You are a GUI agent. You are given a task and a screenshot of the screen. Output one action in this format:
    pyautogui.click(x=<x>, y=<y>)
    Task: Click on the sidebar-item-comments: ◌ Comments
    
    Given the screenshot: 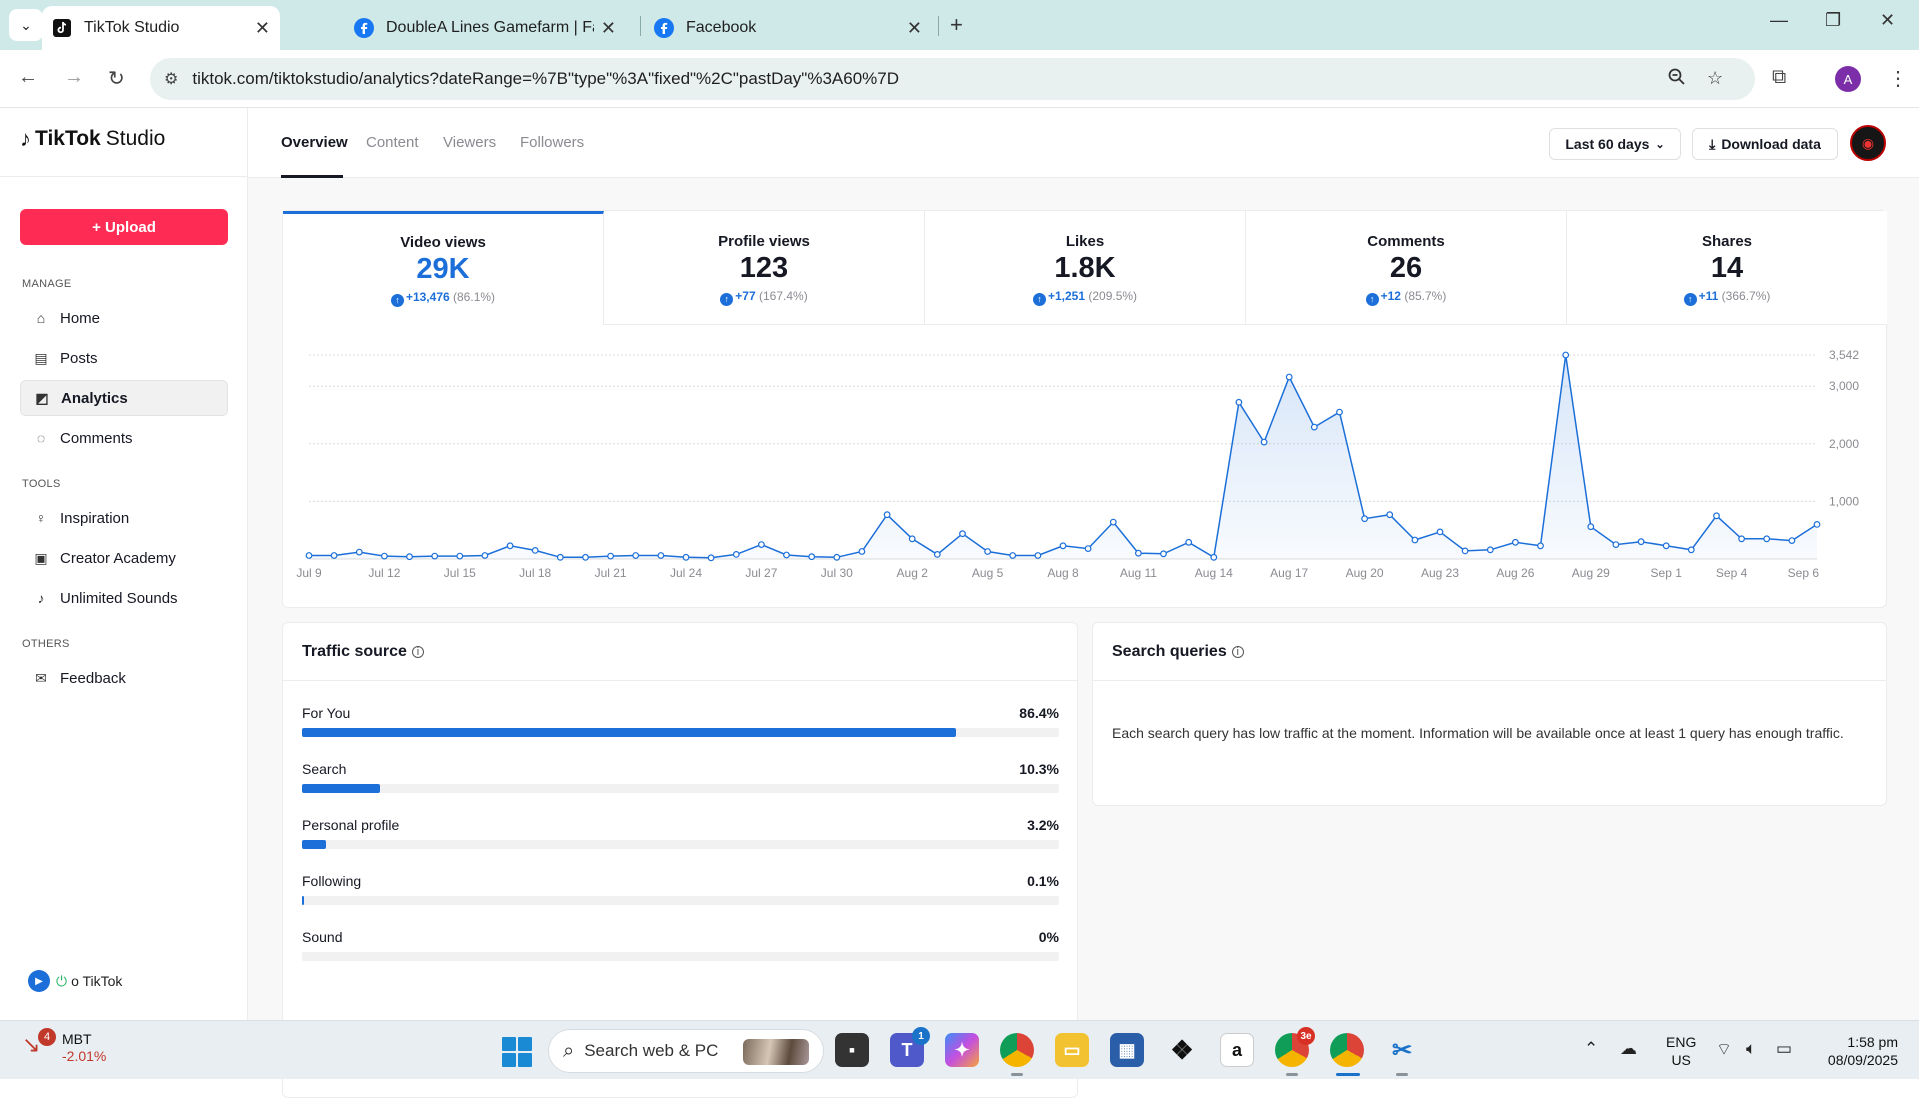 What is the action you would take?
    pyautogui.click(x=124, y=438)
    